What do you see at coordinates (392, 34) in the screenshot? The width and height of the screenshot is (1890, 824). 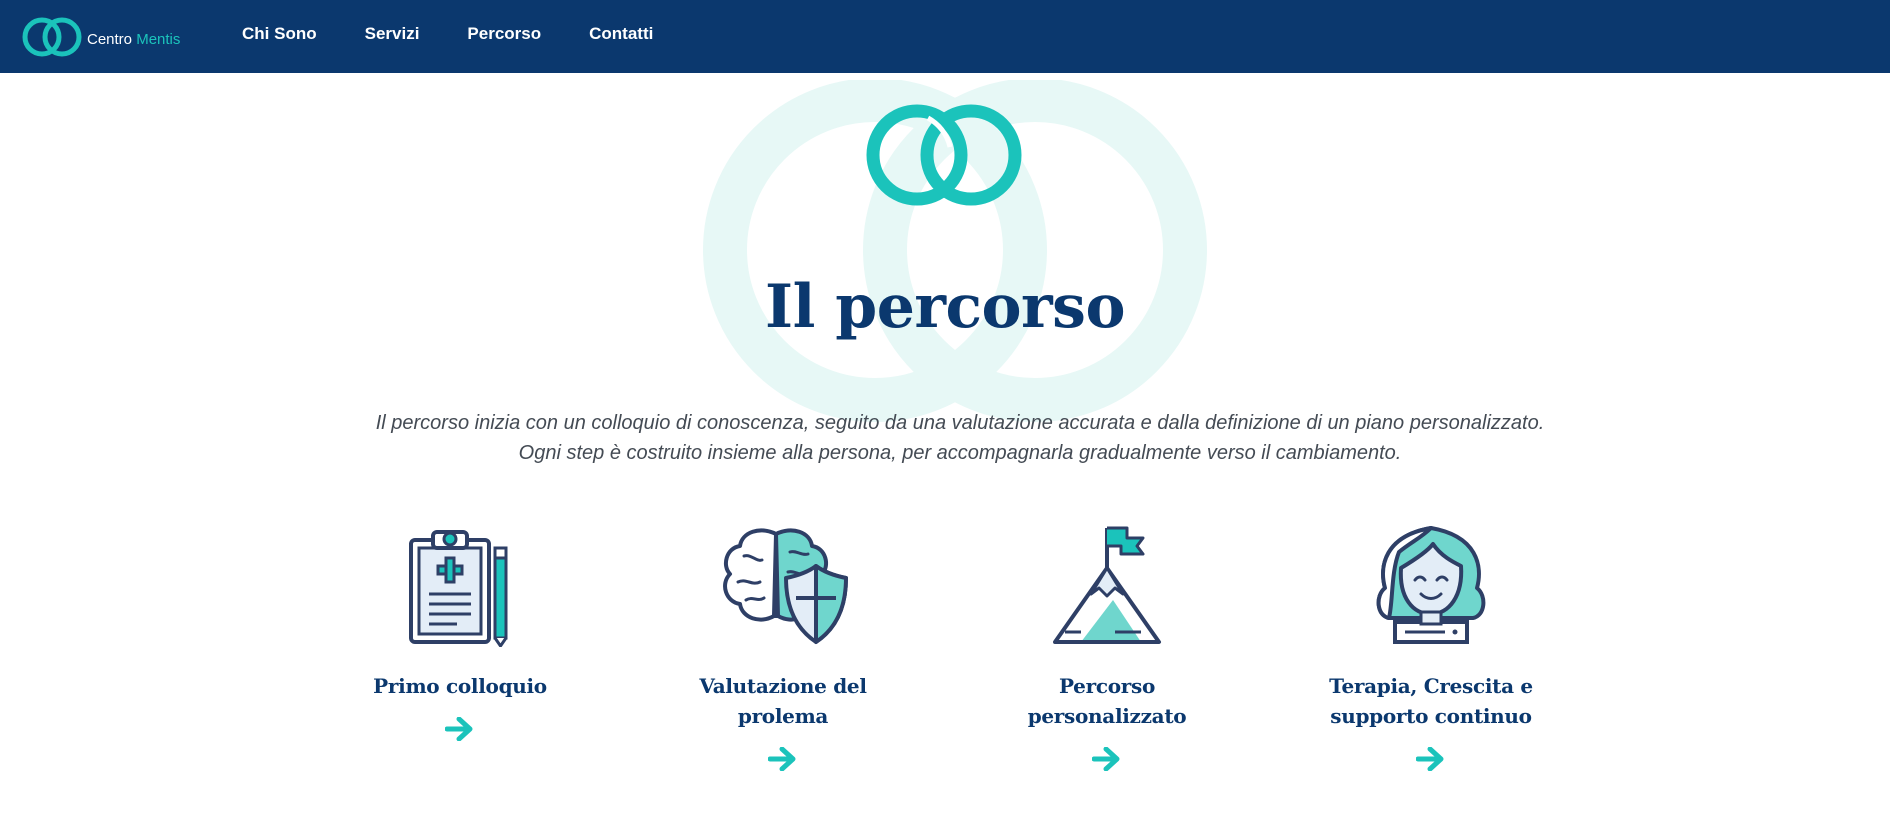 I see `nav-servizi: Servizi` at bounding box center [392, 34].